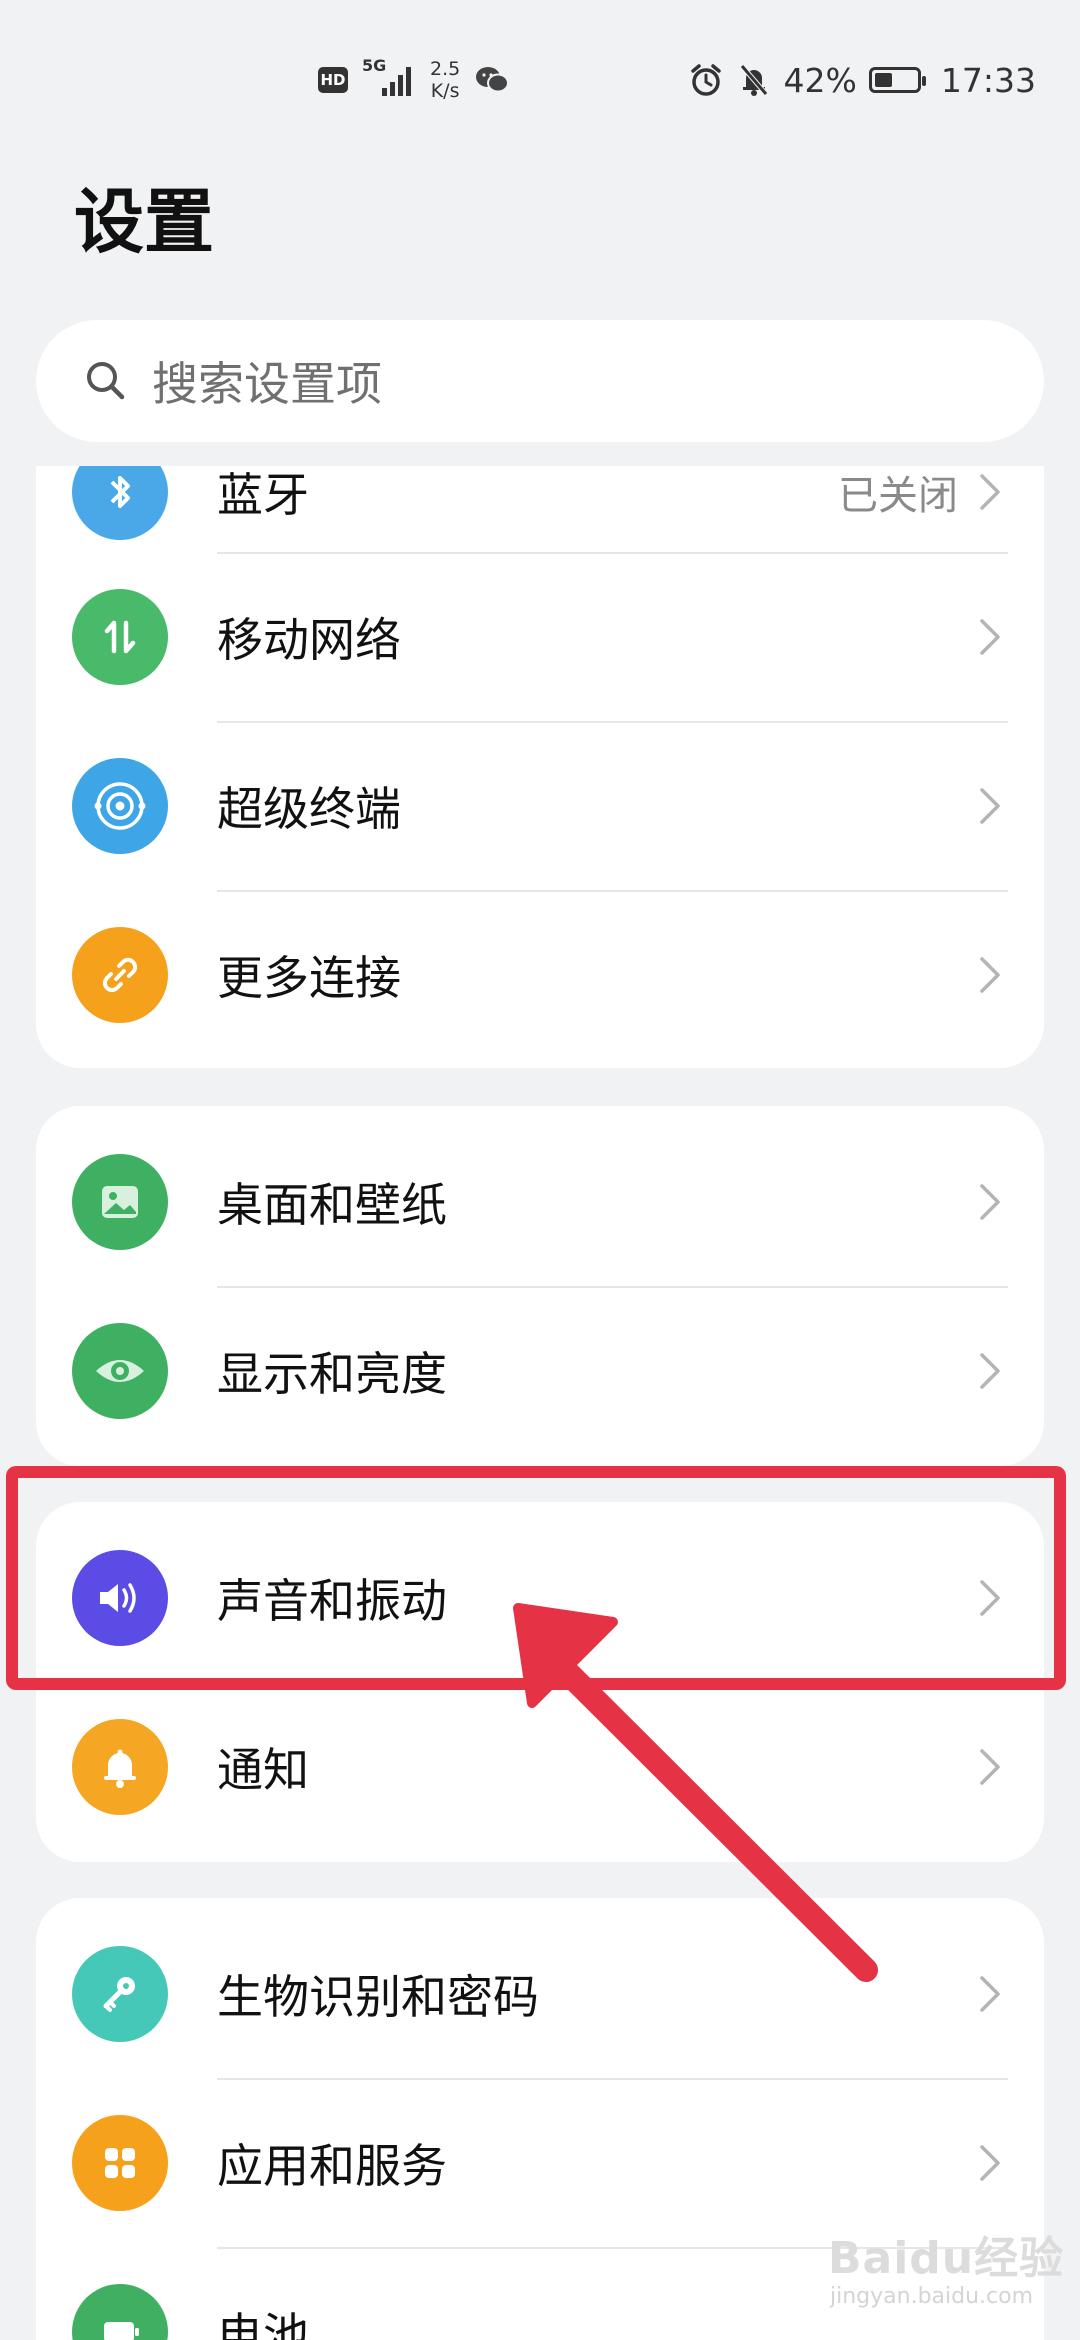 This screenshot has height=2340, width=1080. Describe the element at coordinates (540, 1371) in the screenshot. I see `settings-item-display-brightness: 显示和亮度` at that location.